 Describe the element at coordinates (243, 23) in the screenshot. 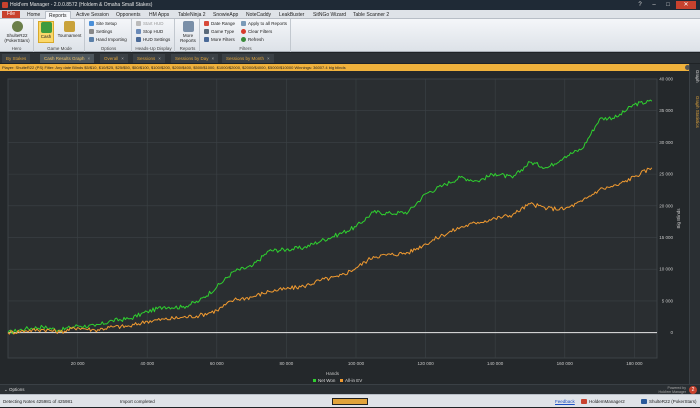

I see `apply-icon` at that location.